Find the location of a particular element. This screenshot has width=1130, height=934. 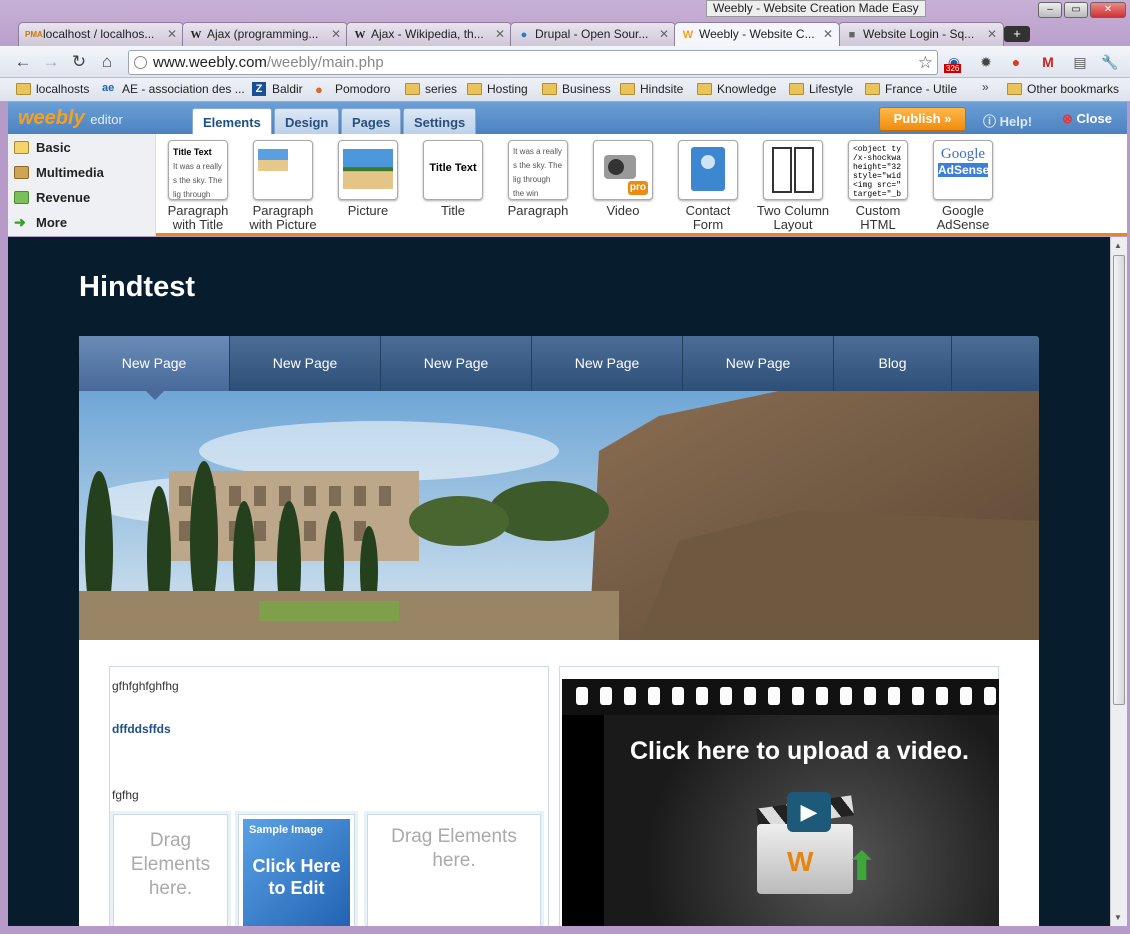

z-icon: Z is located at coordinates (259, 89).